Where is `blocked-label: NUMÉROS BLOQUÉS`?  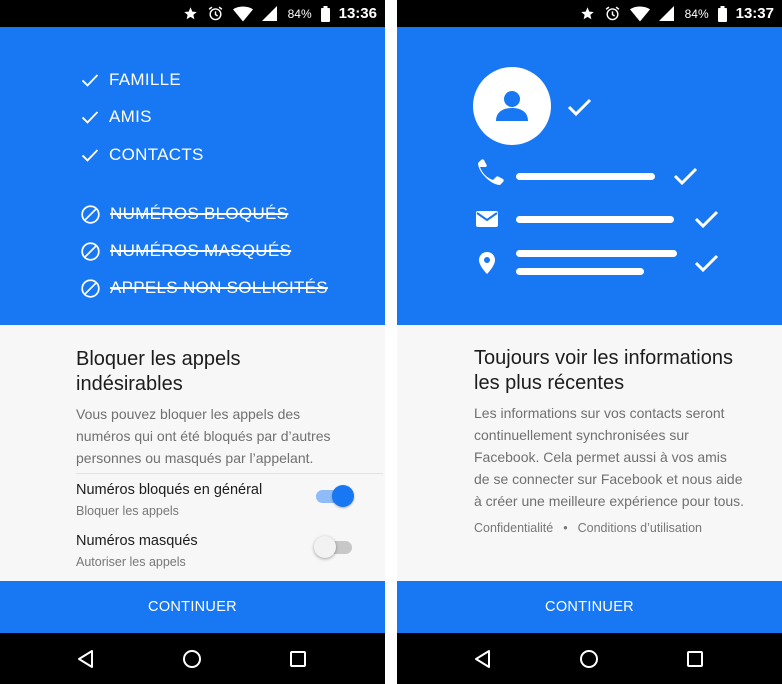
blocked-label: NUMÉROS BLOQUÉS is located at coordinates (199, 213).